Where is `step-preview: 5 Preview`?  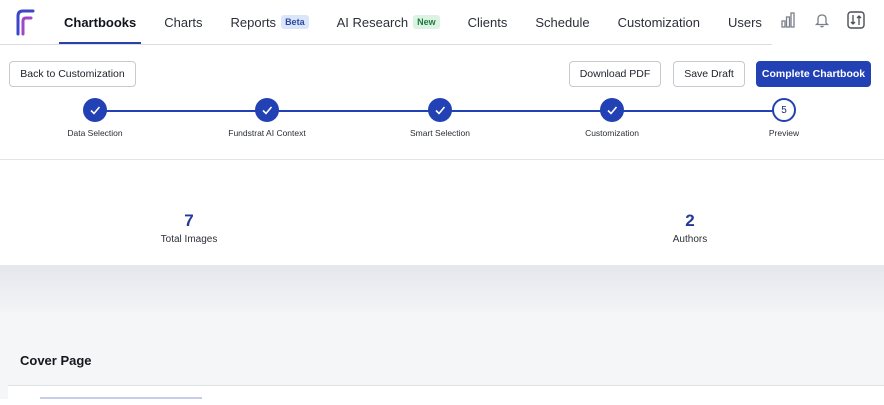 step-preview: 5 Preview is located at coordinates (784, 118).